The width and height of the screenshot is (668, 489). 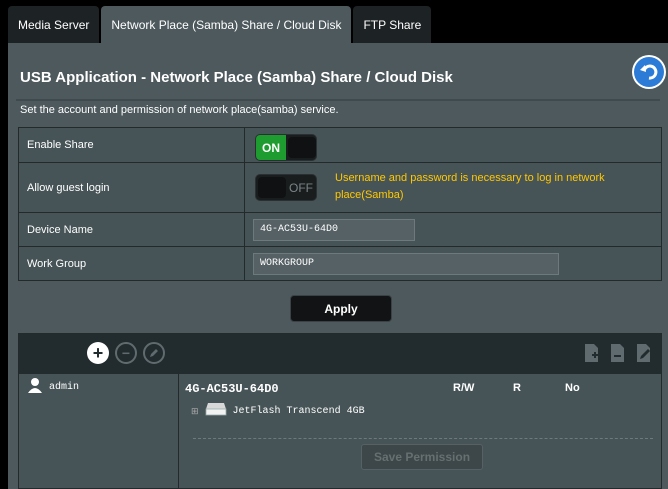 What do you see at coordinates (340, 354) in the screenshot?
I see `permission-toolbar: + −` at bounding box center [340, 354].